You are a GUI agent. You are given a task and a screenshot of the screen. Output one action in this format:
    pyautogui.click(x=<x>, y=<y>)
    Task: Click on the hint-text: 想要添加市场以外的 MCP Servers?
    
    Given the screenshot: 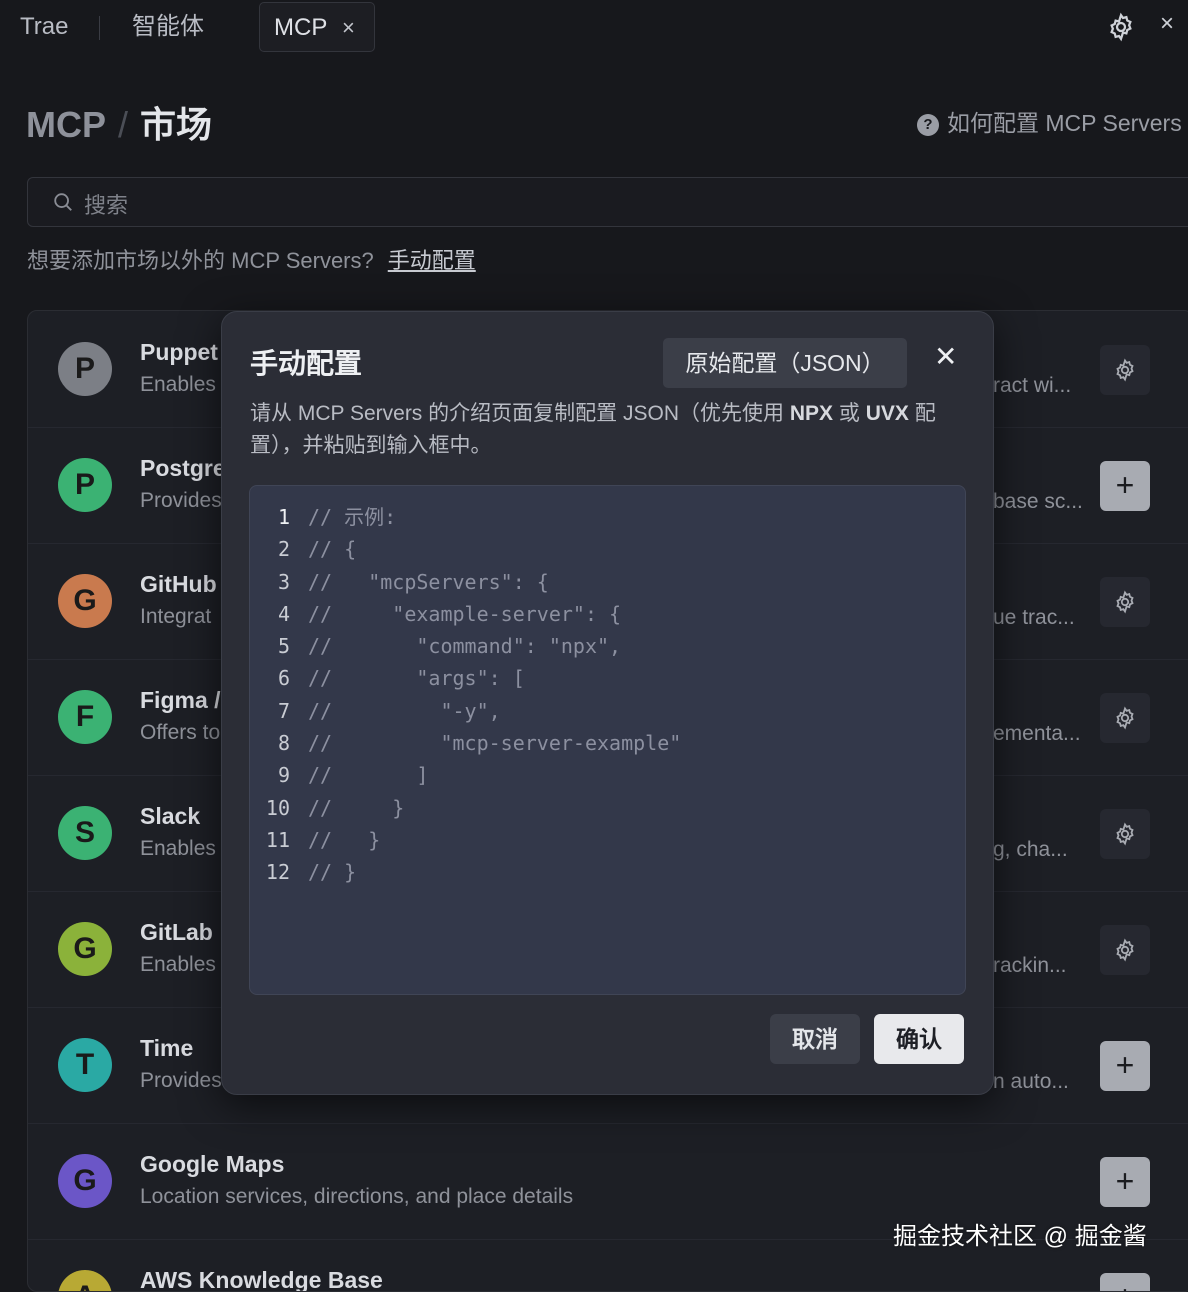 What is the action you would take?
    pyautogui.click(x=200, y=260)
    